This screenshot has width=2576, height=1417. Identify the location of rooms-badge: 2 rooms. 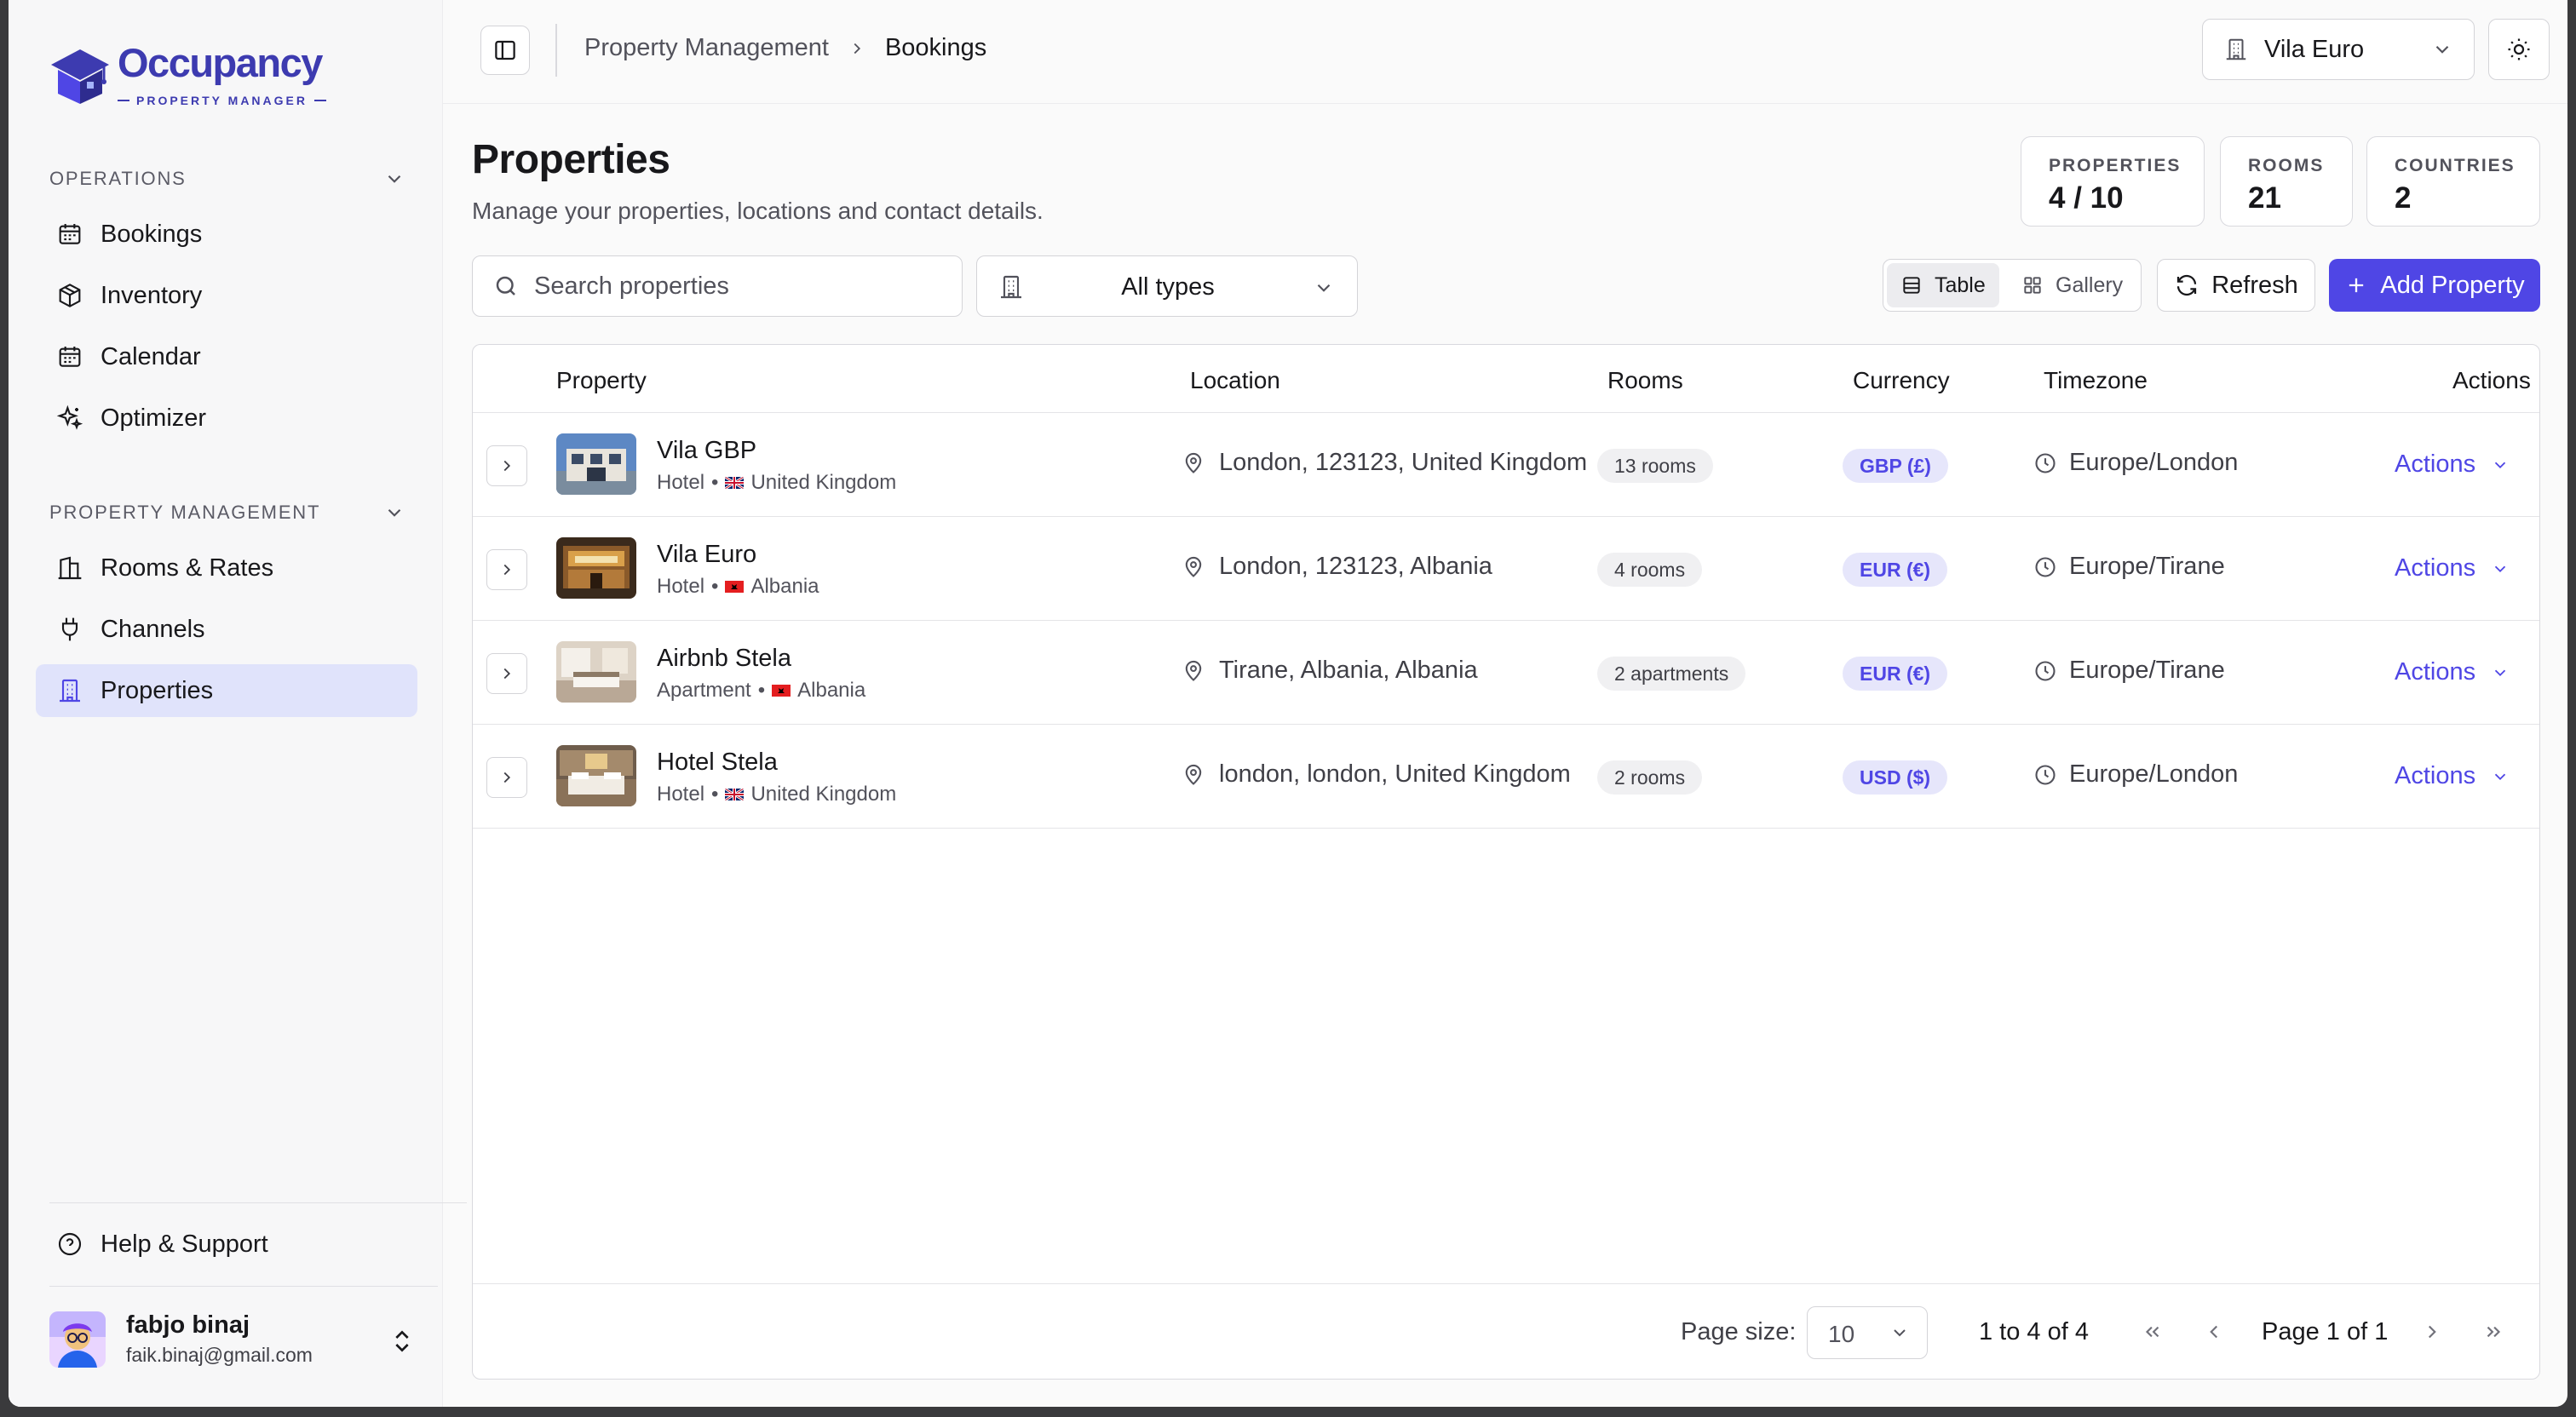
(1650, 777).